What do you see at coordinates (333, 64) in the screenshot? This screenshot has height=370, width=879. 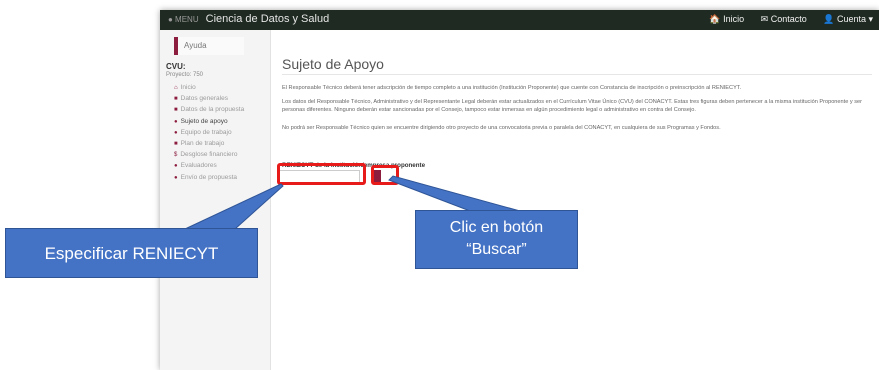 I see `page-title: Sujeto de Apoyo` at bounding box center [333, 64].